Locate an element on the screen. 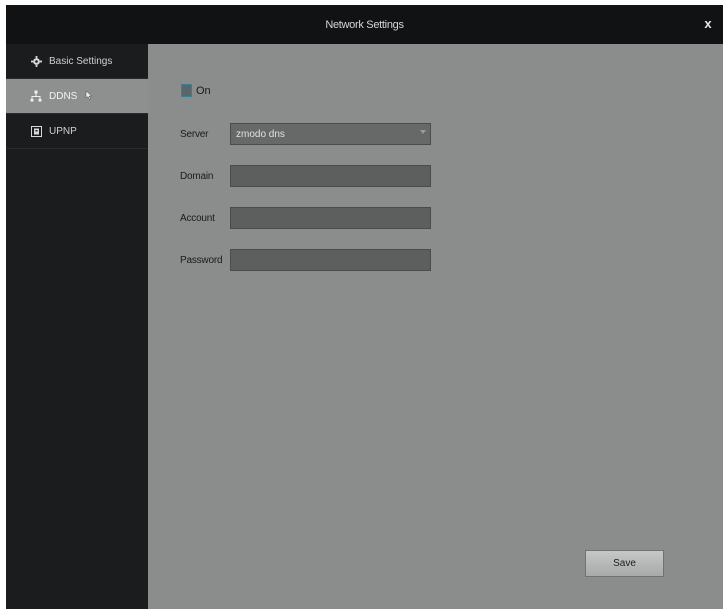 This screenshot has width=728, height=609. sidebar-item-label: UPNP is located at coordinates (63, 131).